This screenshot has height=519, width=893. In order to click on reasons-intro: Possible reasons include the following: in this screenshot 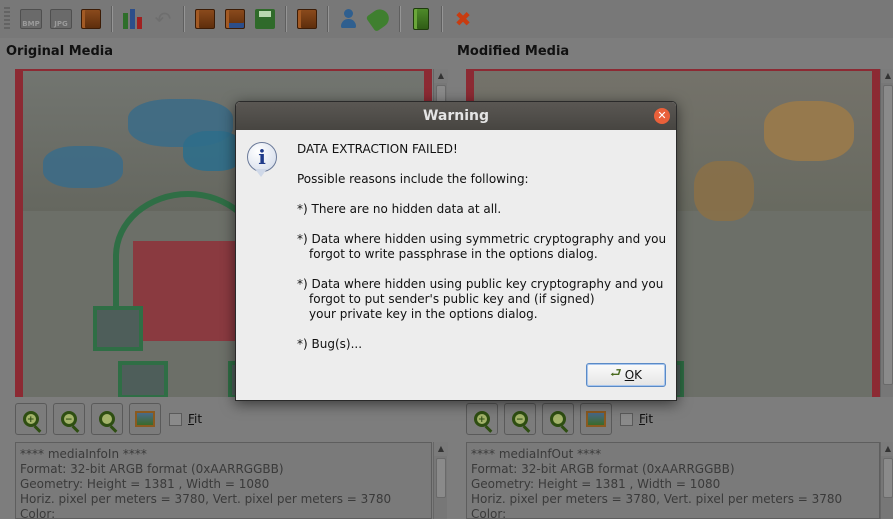, I will do `click(413, 179)`.